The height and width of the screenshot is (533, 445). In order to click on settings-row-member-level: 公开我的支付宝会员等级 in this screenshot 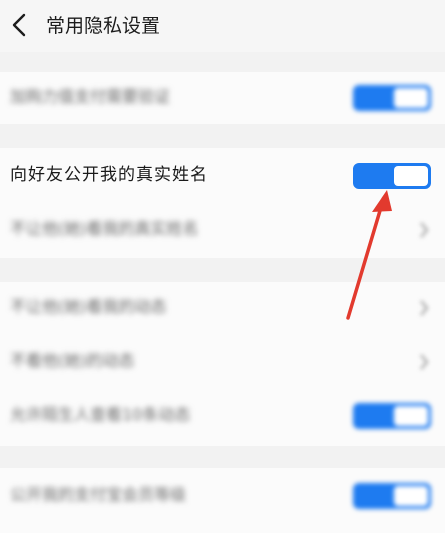, I will do `click(222, 496)`.